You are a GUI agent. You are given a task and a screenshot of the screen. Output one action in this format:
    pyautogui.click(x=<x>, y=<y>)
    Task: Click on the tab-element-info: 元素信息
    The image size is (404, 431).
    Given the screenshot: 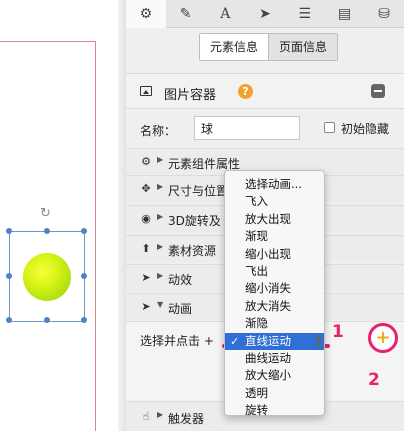 What is the action you would take?
    pyautogui.click(x=234, y=47)
    